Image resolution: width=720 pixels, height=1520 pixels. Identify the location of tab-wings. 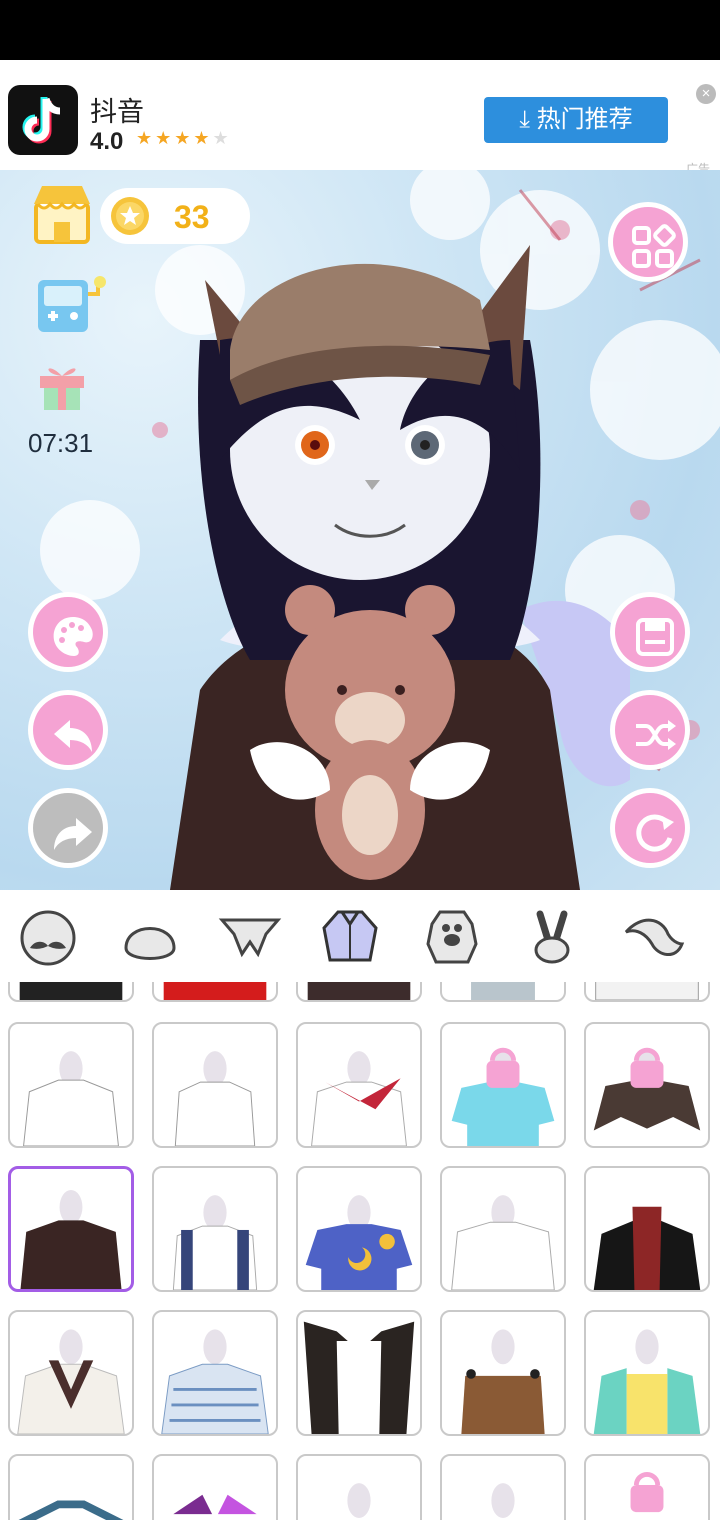
(250, 936).